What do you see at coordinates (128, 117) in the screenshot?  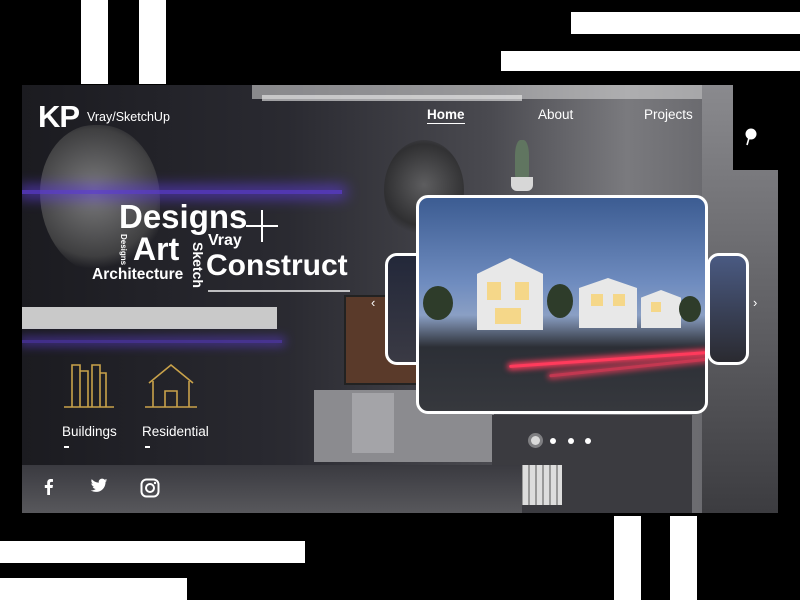 I see `brand-tagline: Vray/SketchUp` at bounding box center [128, 117].